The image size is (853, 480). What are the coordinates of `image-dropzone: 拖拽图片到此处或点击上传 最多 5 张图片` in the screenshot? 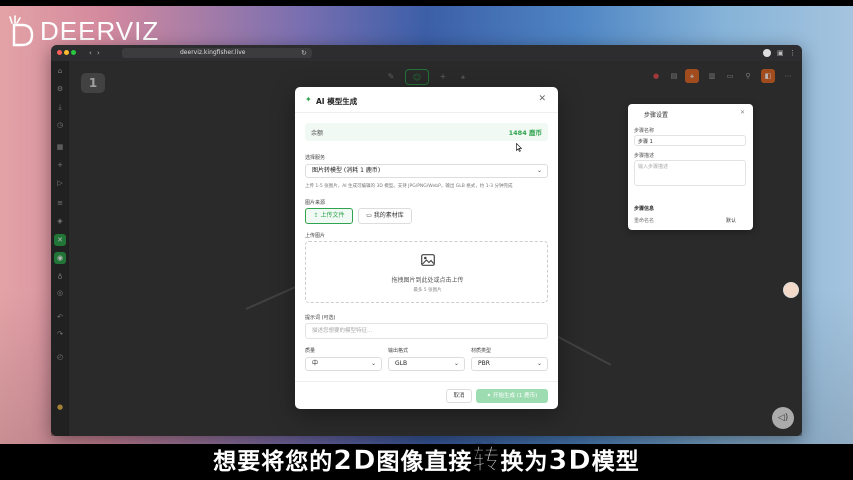 It's located at (426, 272).